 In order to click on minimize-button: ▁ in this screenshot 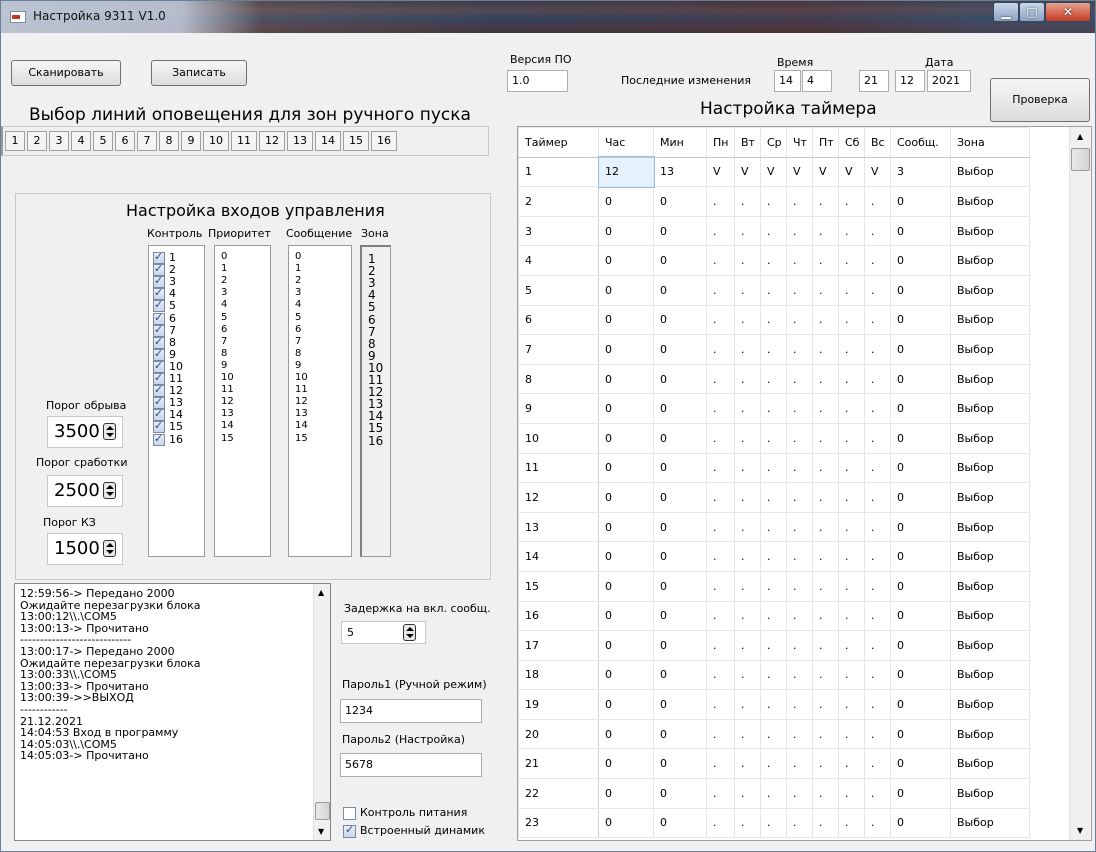, I will do `click(1006, 12)`.